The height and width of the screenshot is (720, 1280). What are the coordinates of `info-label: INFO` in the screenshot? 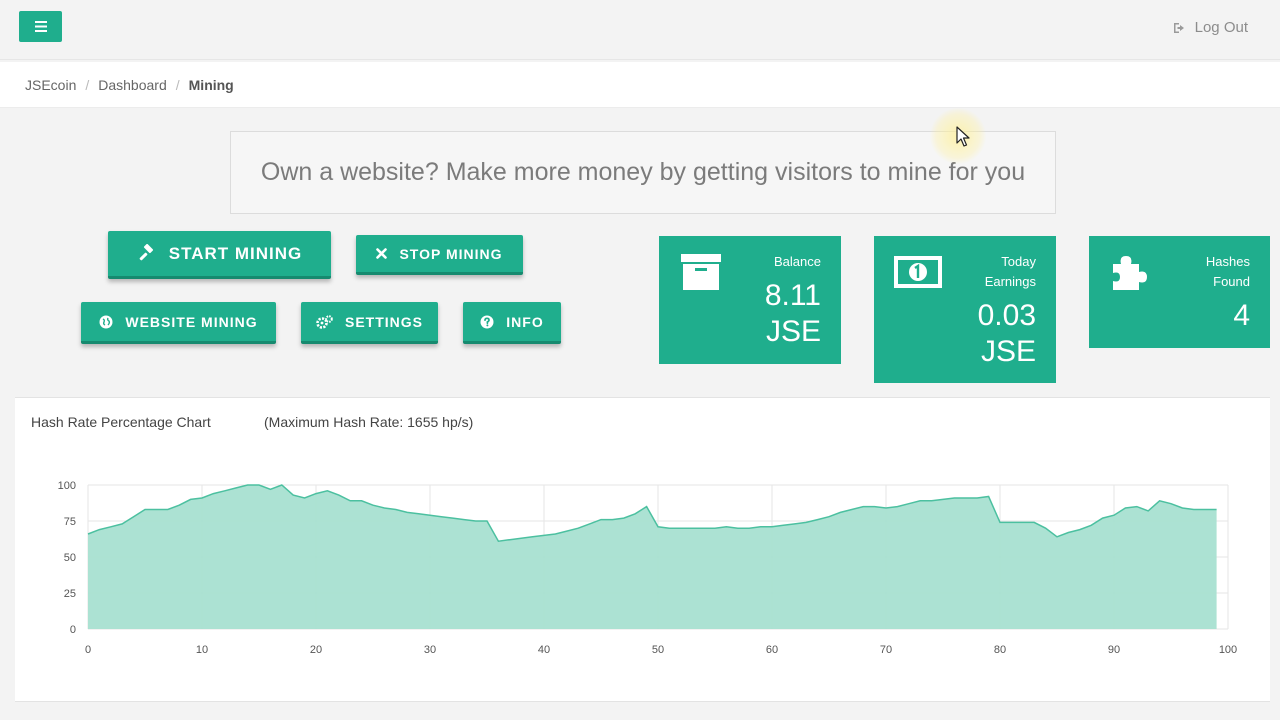 It's located at (525, 321).